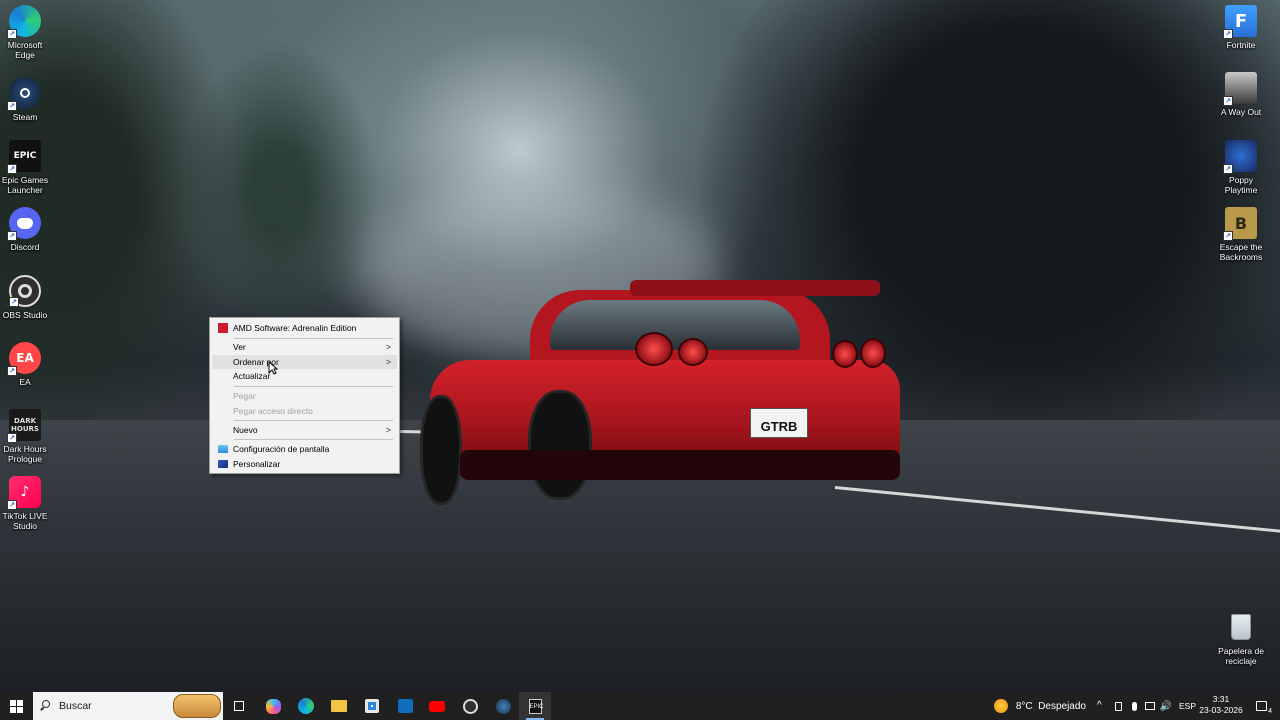  I want to click on desktop-icon-dark-hours-prologue: DARK HOURS ↗ Dark Hours Prologue, so click(25, 436).